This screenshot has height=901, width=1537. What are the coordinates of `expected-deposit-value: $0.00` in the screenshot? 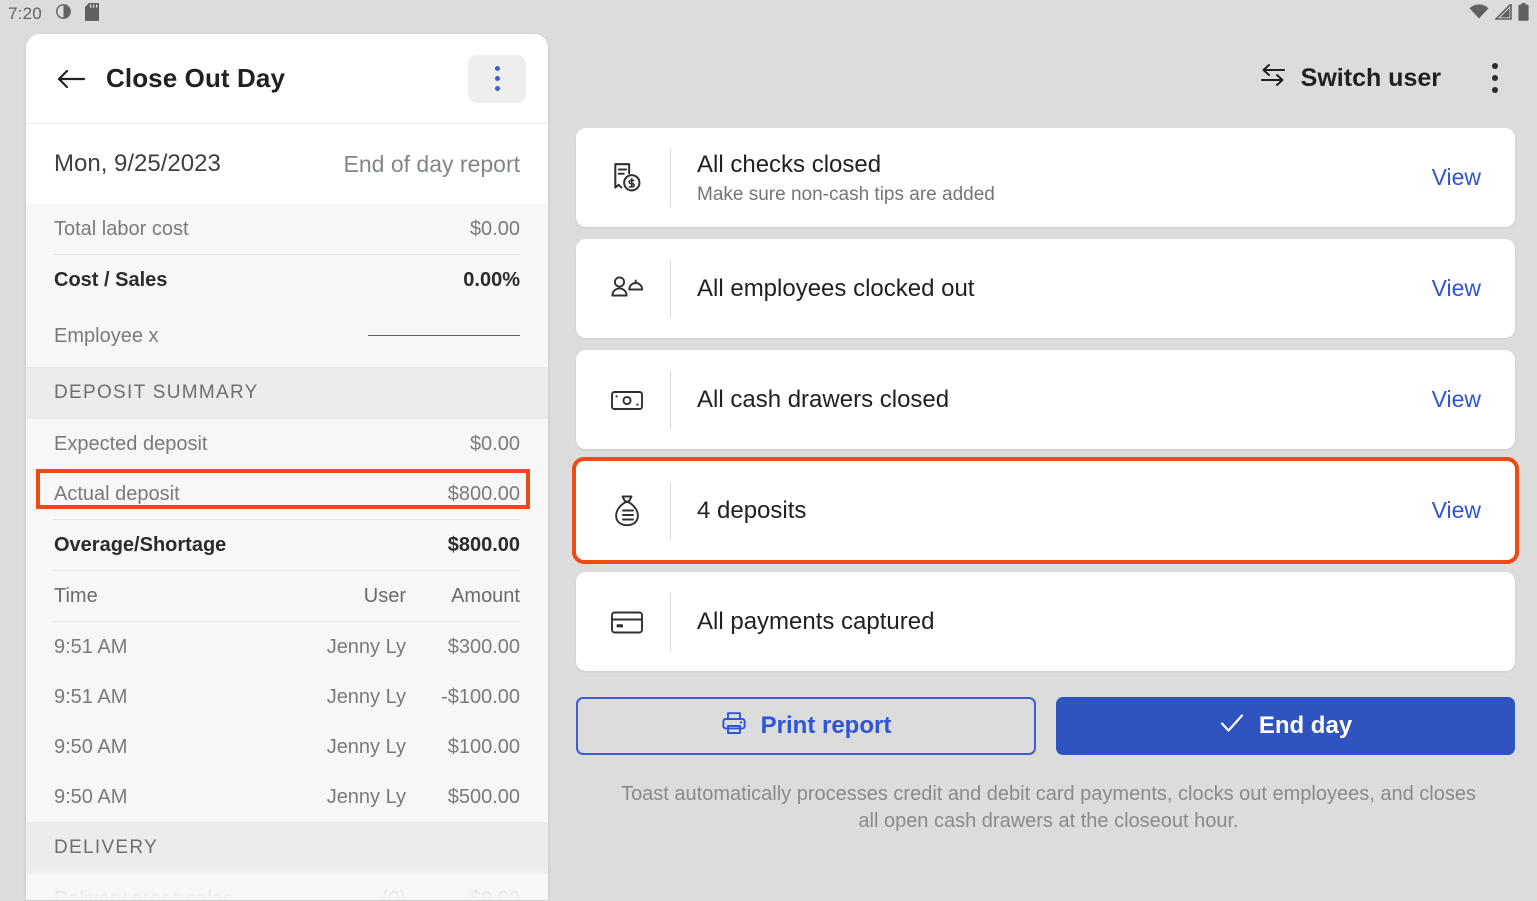 It's located at (494, 443).